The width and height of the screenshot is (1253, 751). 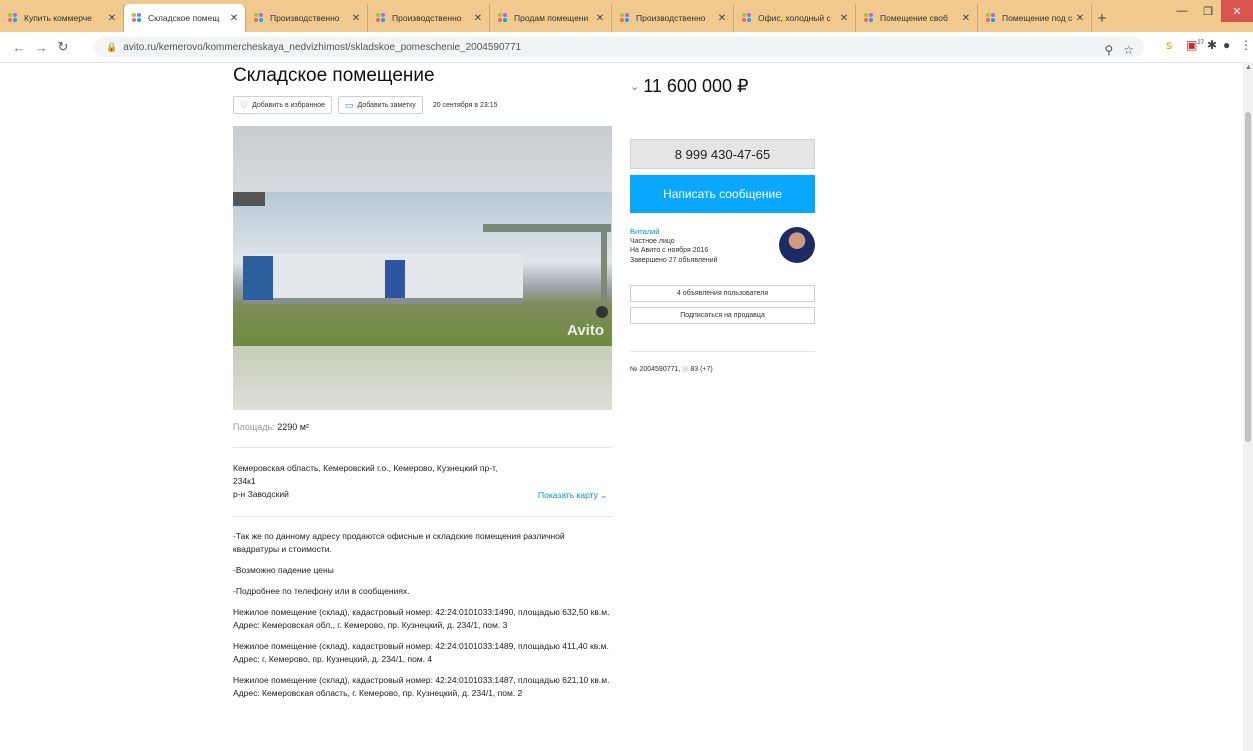 What do you see at coordinates (244, 104) in the screenshot?
I see `heart-icon: ♡` at bounding box center [244, 104].